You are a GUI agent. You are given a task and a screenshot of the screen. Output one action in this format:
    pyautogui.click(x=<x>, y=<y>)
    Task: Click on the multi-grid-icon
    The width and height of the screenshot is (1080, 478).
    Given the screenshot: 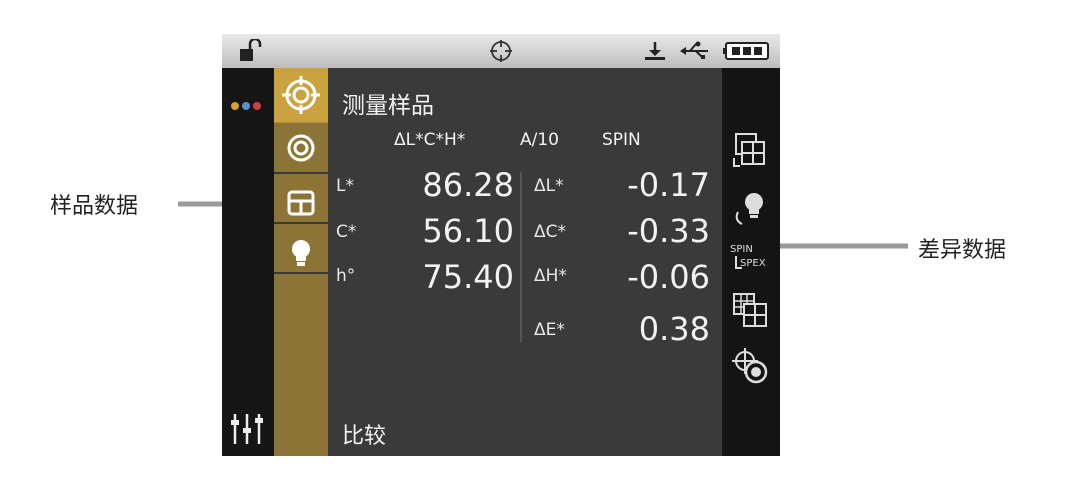 What is the action you would take?
    pyautogui.click(x=751, y=311)
    